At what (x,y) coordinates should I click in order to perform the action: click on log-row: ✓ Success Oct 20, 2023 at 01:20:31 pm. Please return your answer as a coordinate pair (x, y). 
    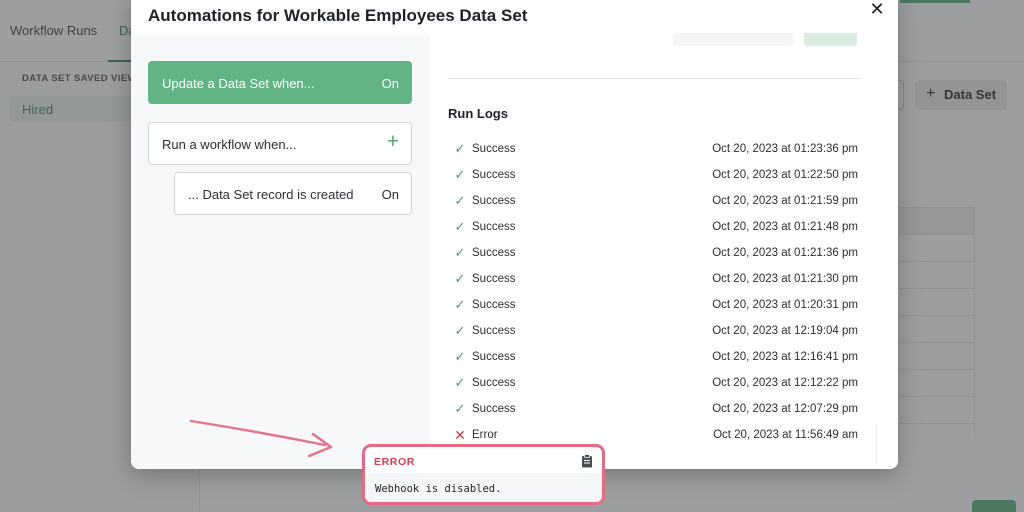
    Looking at the image, I should click on (655, 310).